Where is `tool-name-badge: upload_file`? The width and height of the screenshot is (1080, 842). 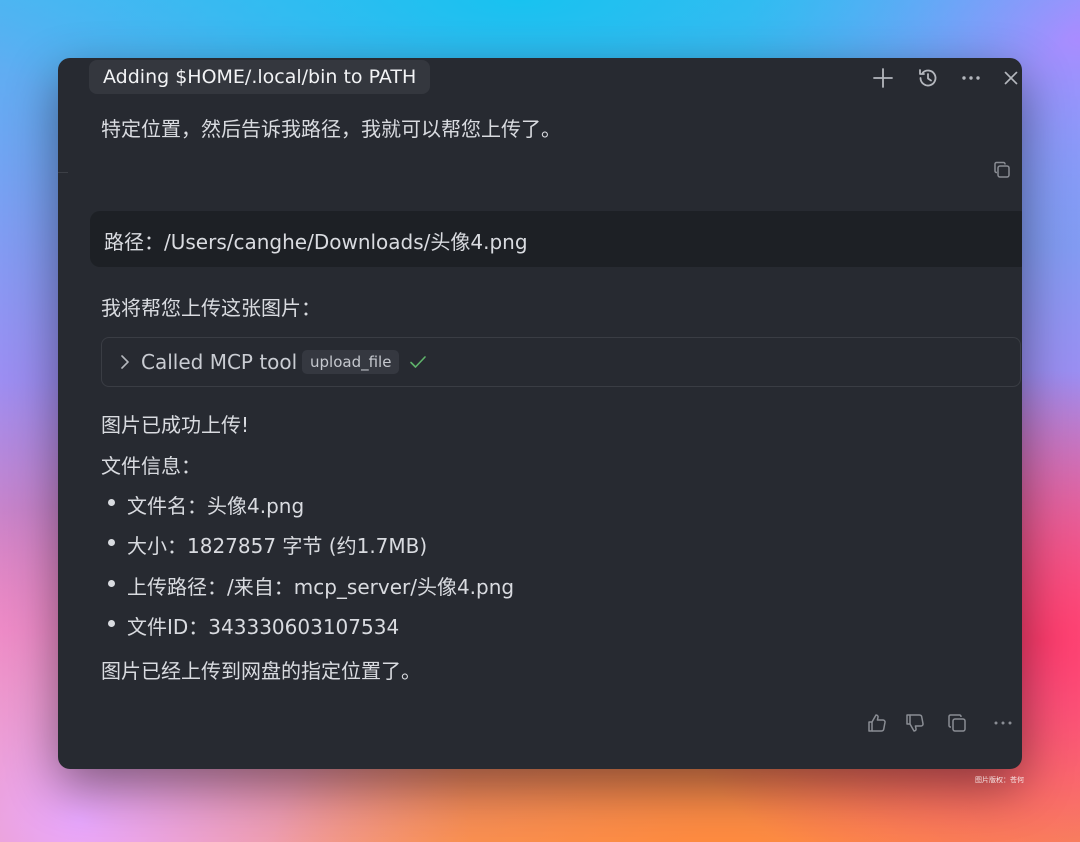
tool-name-badge: upload_file is located at coordinates (351, 362).